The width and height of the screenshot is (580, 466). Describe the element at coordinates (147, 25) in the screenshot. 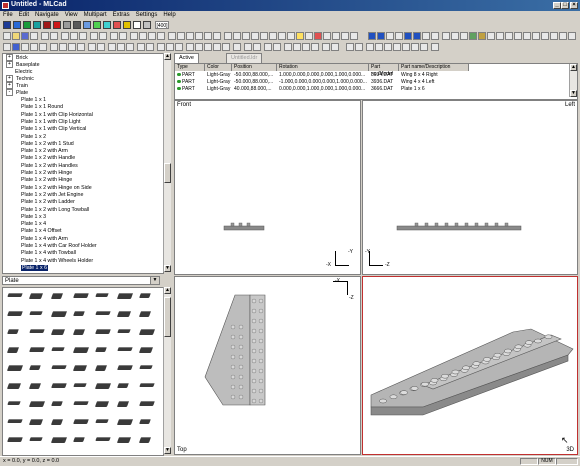

I see `color-swatch-light-gray` at that location.